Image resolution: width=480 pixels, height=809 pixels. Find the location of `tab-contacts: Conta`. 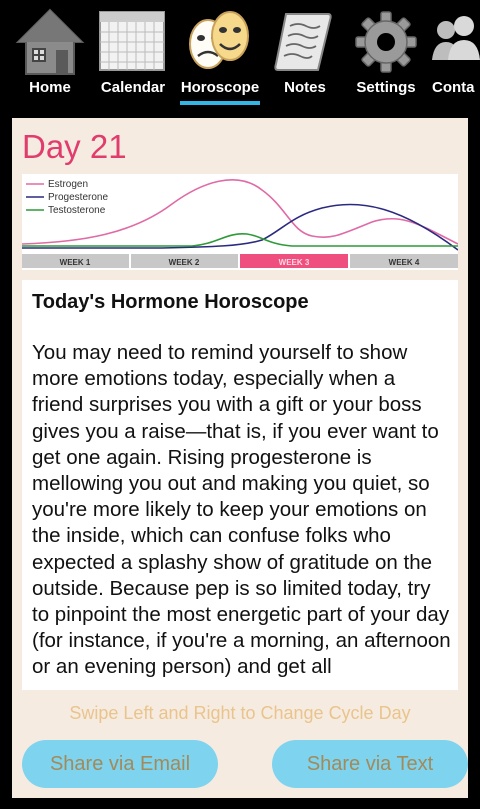

tab-contacts: Conta is located at coordinates (454, 54).